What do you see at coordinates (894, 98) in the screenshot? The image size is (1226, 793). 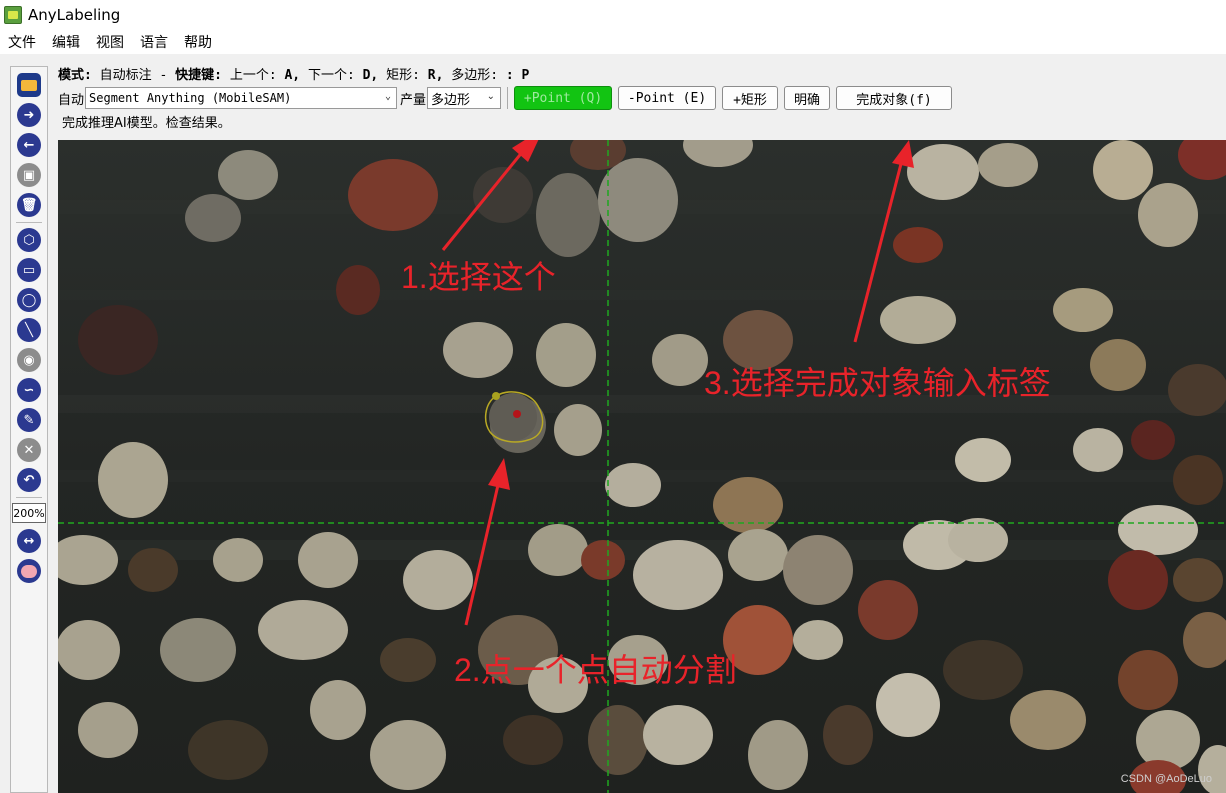 I see `finish-object-button: 完成对象(f)` at bounding box center [894, 98].